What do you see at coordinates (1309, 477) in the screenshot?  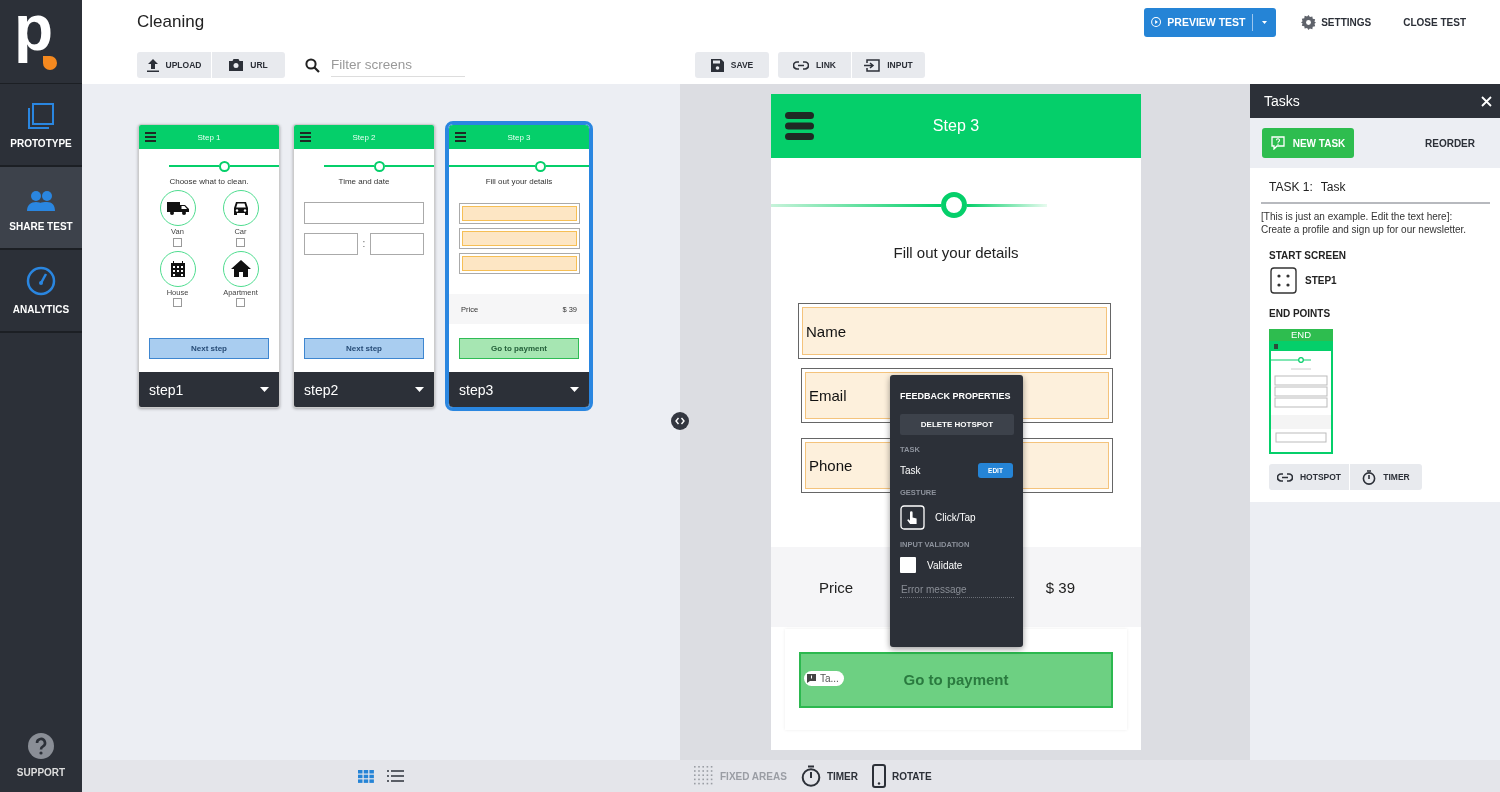 I see `hotspot-button: HOTSPOT` at bounding box center [1309, 477].